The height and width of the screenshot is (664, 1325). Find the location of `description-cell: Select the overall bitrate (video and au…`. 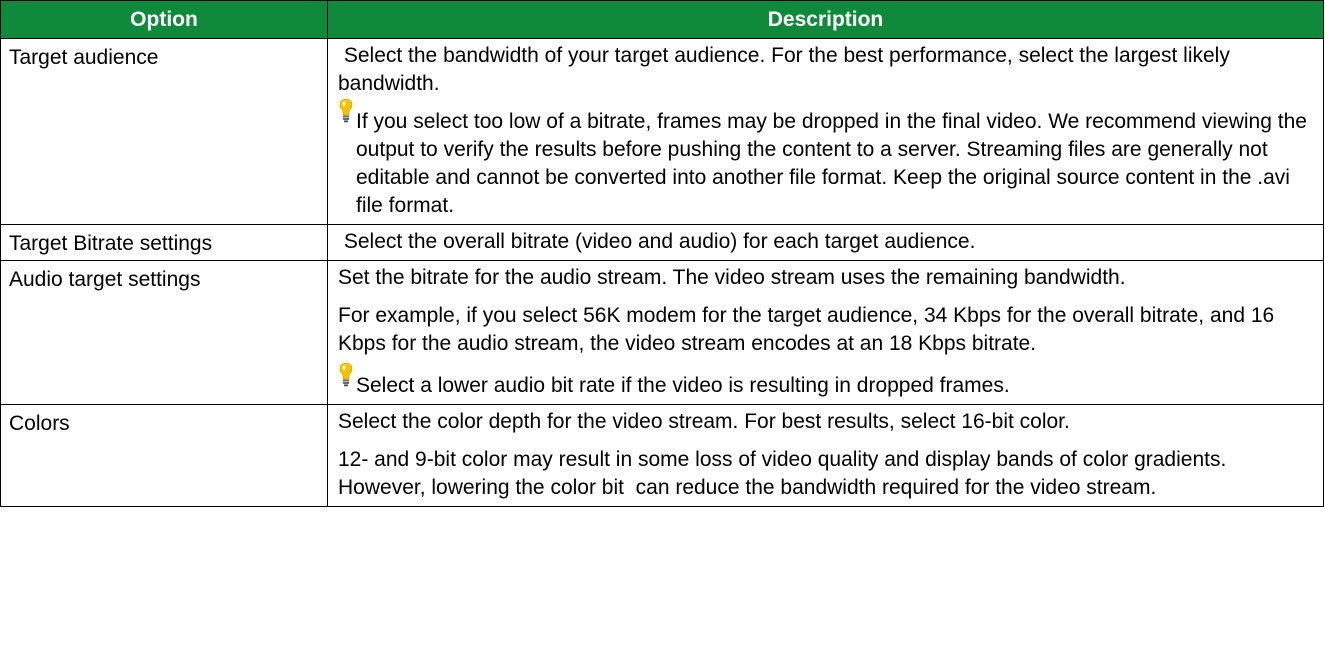

description-cell: Select the overall bitrate (video and au… is located at coordinates (825, 242).